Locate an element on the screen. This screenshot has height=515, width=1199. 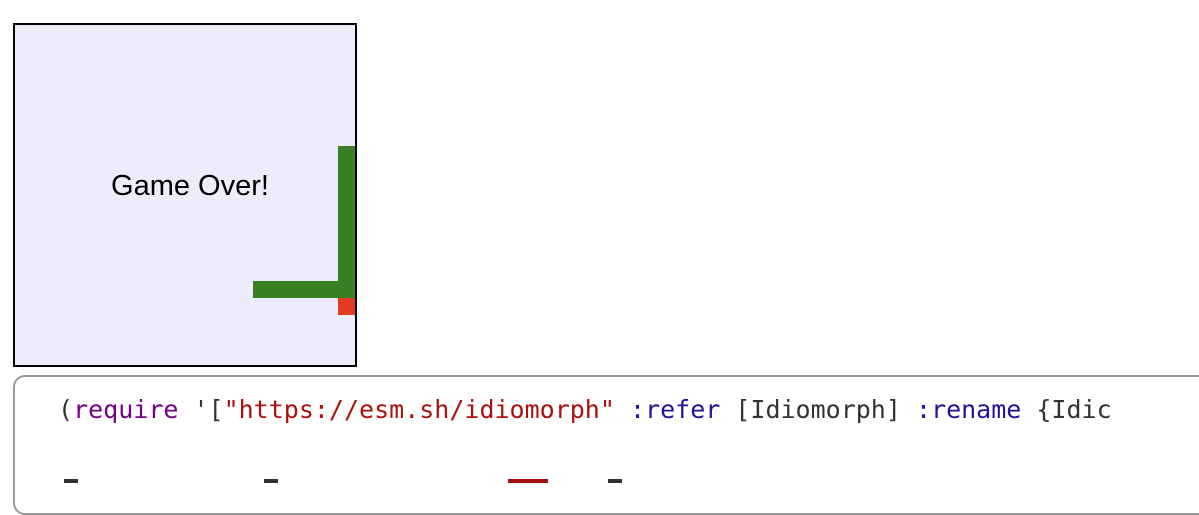
snake-body-vertical is located at coordinates (346, 222).